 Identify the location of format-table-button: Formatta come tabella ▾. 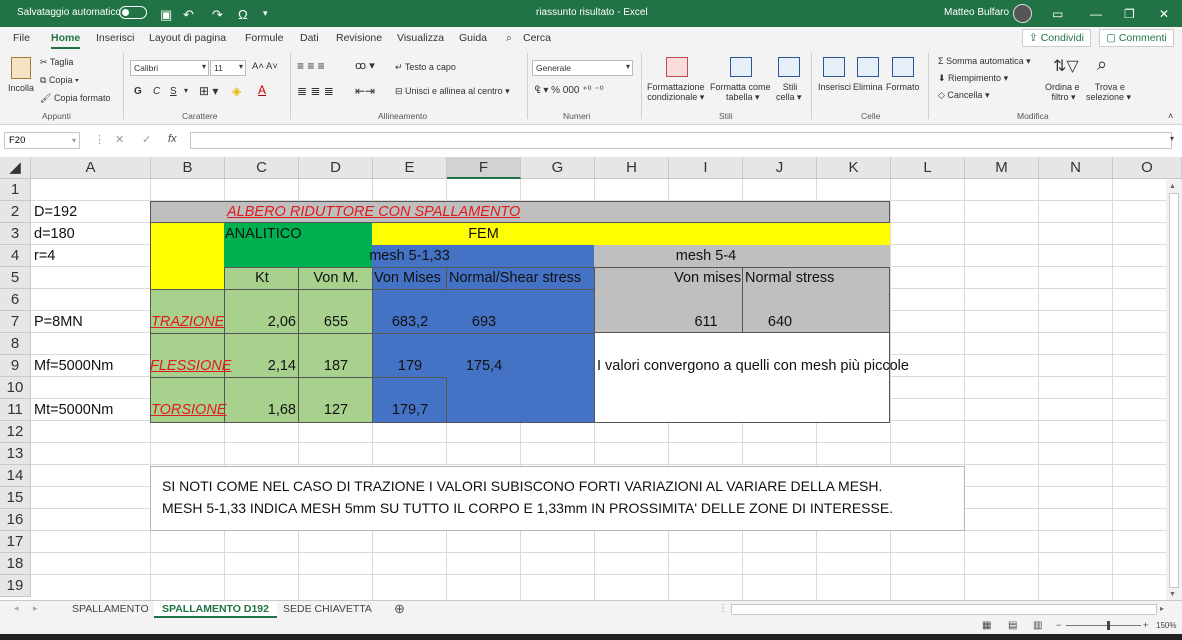
(740, 92).